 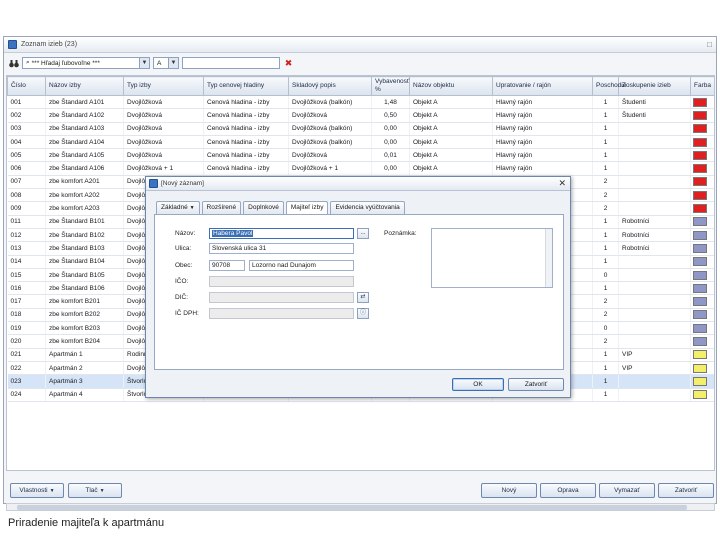 I want to click on cell-cislo: 007, so click(x=26, y=182).